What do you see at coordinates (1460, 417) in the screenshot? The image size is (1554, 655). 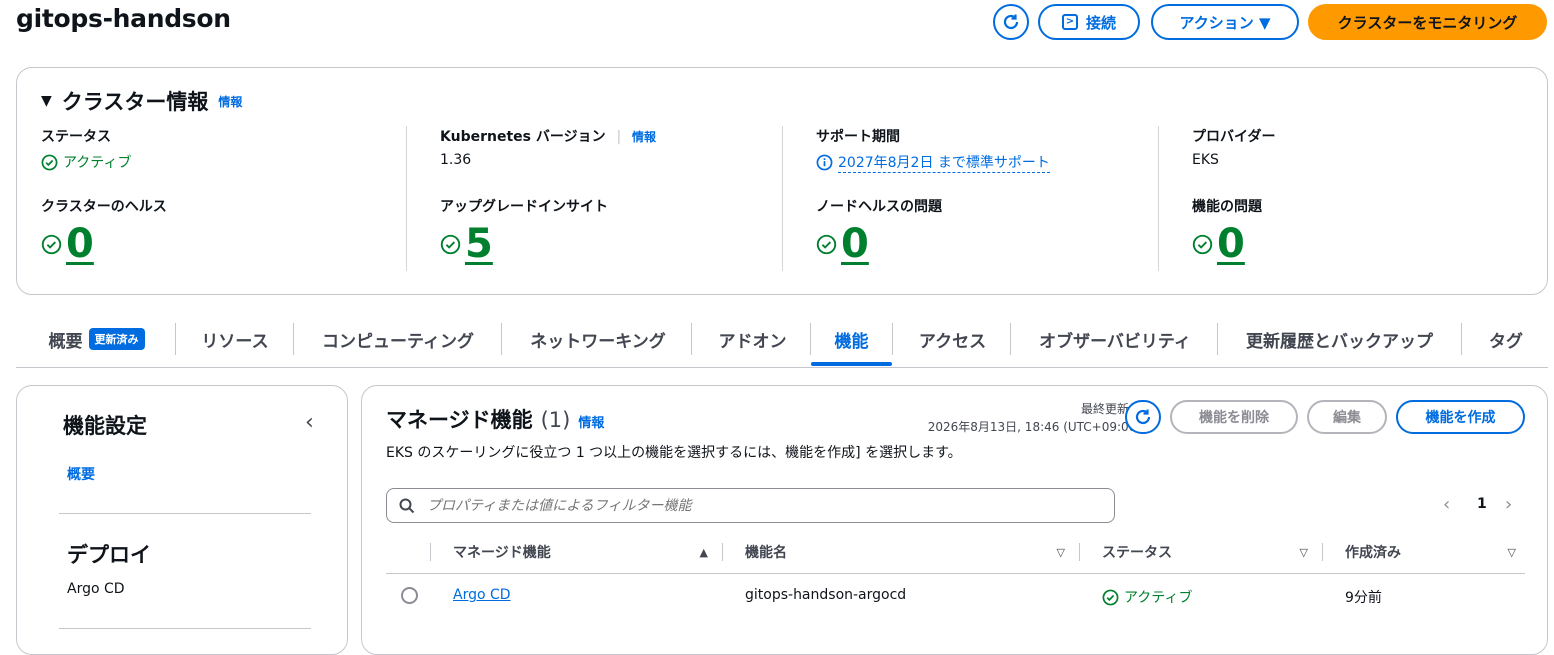 I see `create-capability-button: 機能を作成` at bounding box center [1460, 417].